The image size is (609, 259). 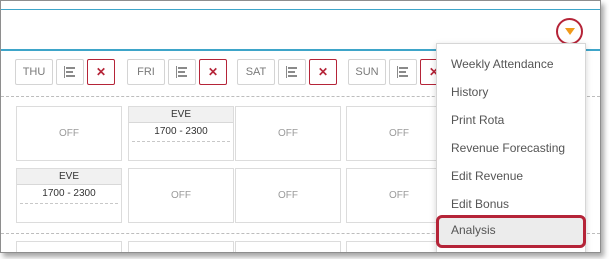 What do you see at coordinates (300, 9) in the screenshot?
I see `toolbar-top-line` at bounding box center [300, 9].